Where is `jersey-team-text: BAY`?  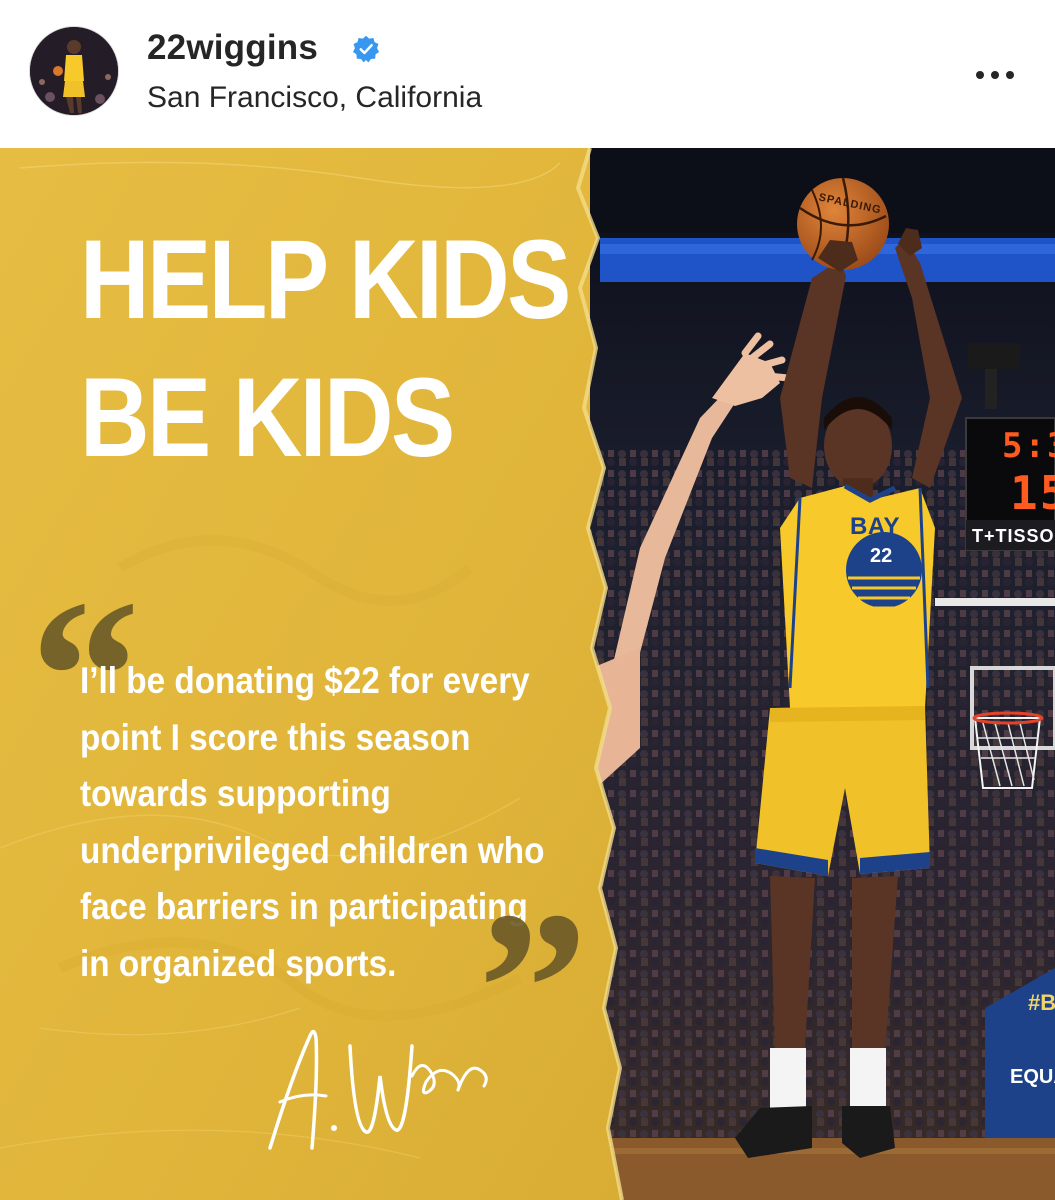 jersey-team-text: BAY is located at coordinates (875, 526).